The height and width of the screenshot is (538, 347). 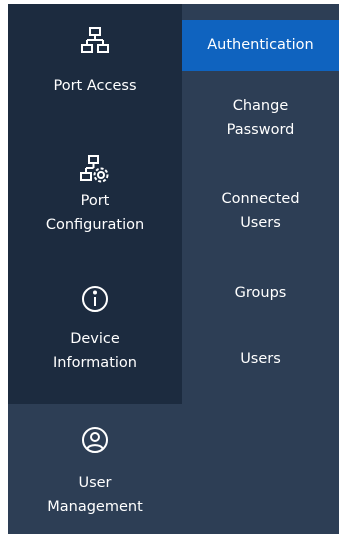 What do you see at coordinates (260, 118) in the screenshot?
I see `submenu-item-change-password: Change Password` at bounding box center [260, 118].